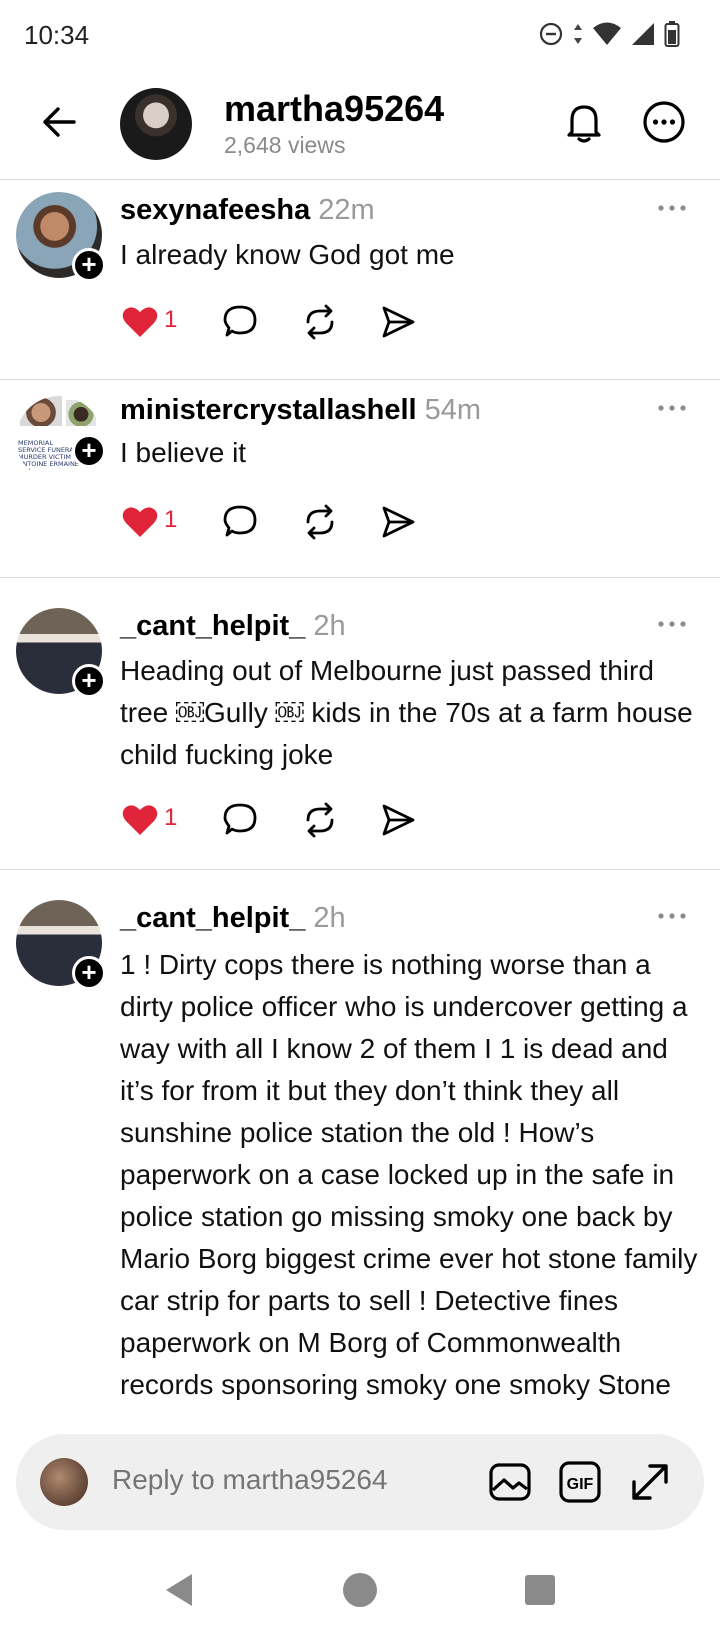 This screenshot has width=720, height=1650. I want to click on signal-icon, so click(643, 34).